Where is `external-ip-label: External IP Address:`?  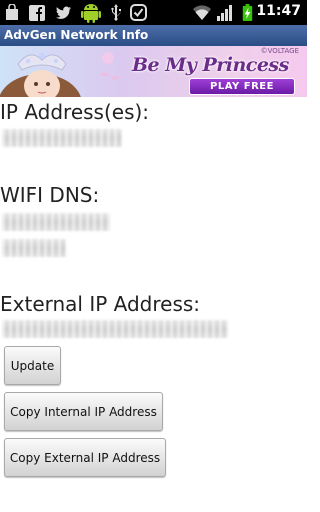 external-ip-label: External IP Address: is located at coordinates (100, 304).